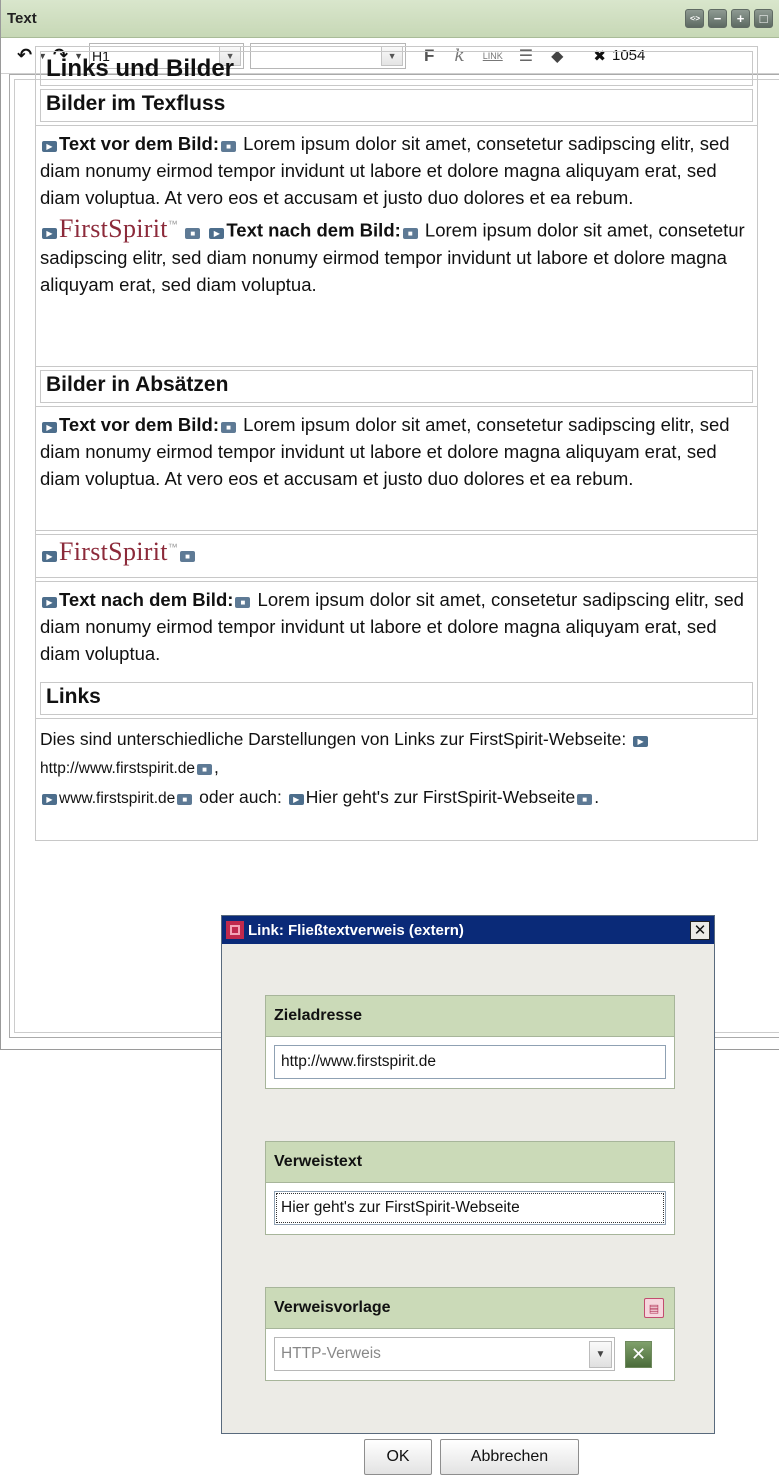 The image size is (779, 1475). Describe the element at coordinates (700, 930) in the screenshot. I see `close-icon: ✕` at that location.